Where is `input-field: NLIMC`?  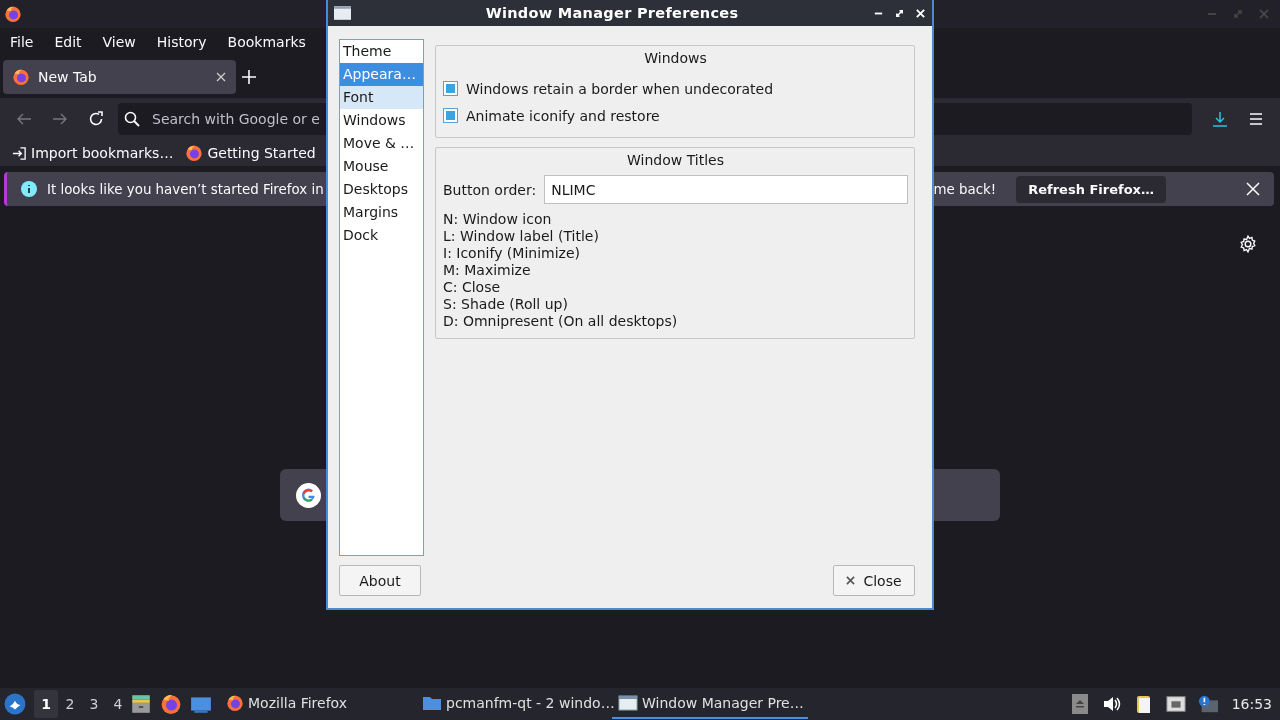
input-field: NLIMC is located at coordinates (726, 189).